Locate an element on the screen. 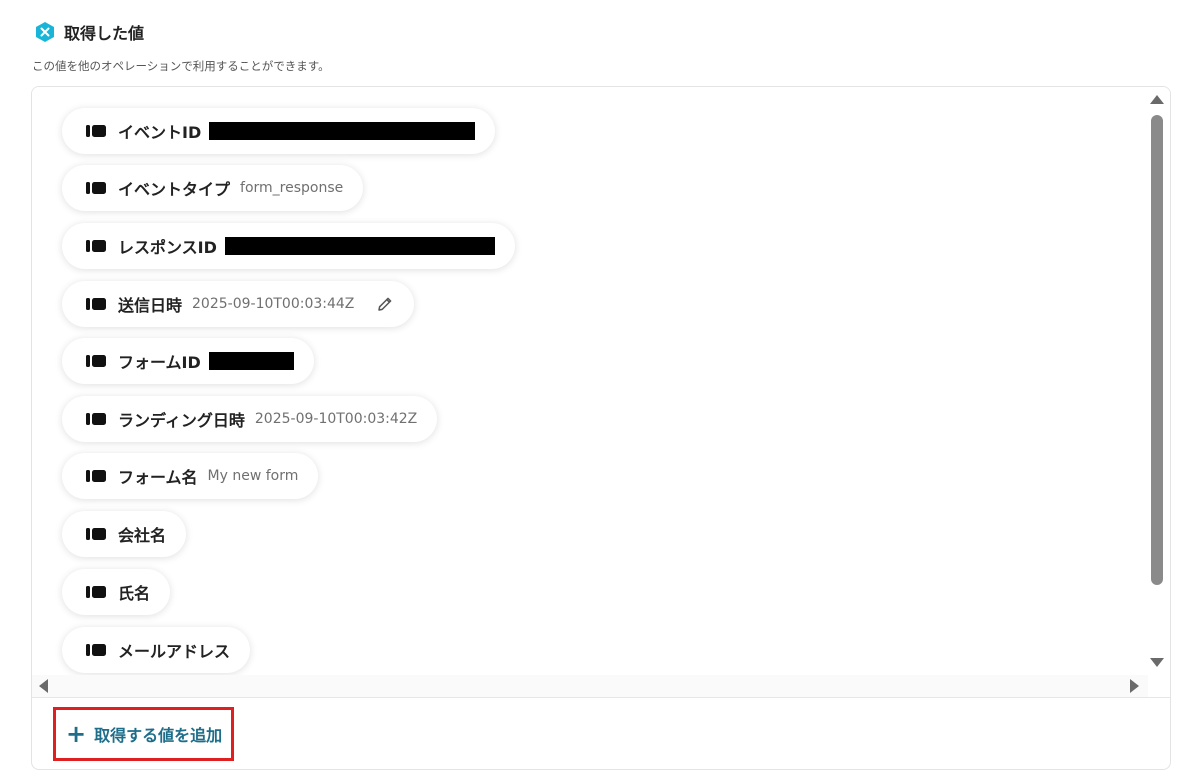  value-chip-event-id: イベントID is located at coordinates (279, 131).